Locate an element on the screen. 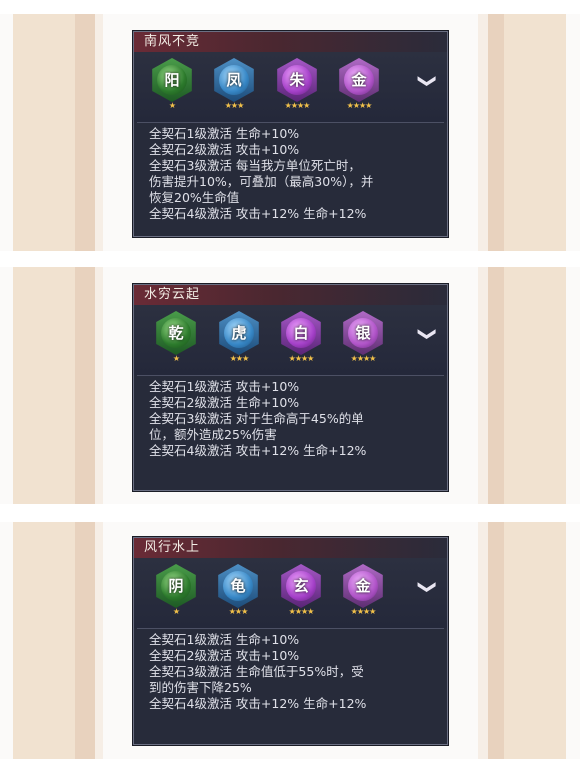 This screenshot has height=773, width=580. contract-stone: 朱 ★★★★ is located at coordinates (297, 84).